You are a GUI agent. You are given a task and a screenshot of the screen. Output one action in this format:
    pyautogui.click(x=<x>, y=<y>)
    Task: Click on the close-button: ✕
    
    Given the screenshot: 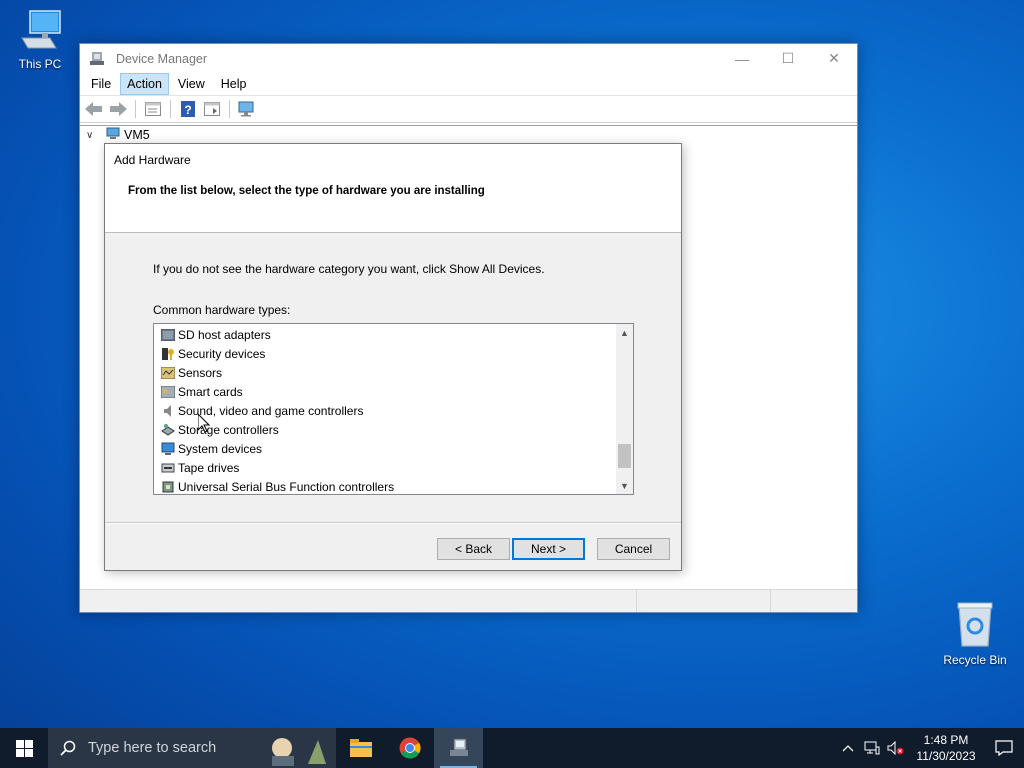 What is the action you would take?
    pyautogui.click(x=834, y=58)
    